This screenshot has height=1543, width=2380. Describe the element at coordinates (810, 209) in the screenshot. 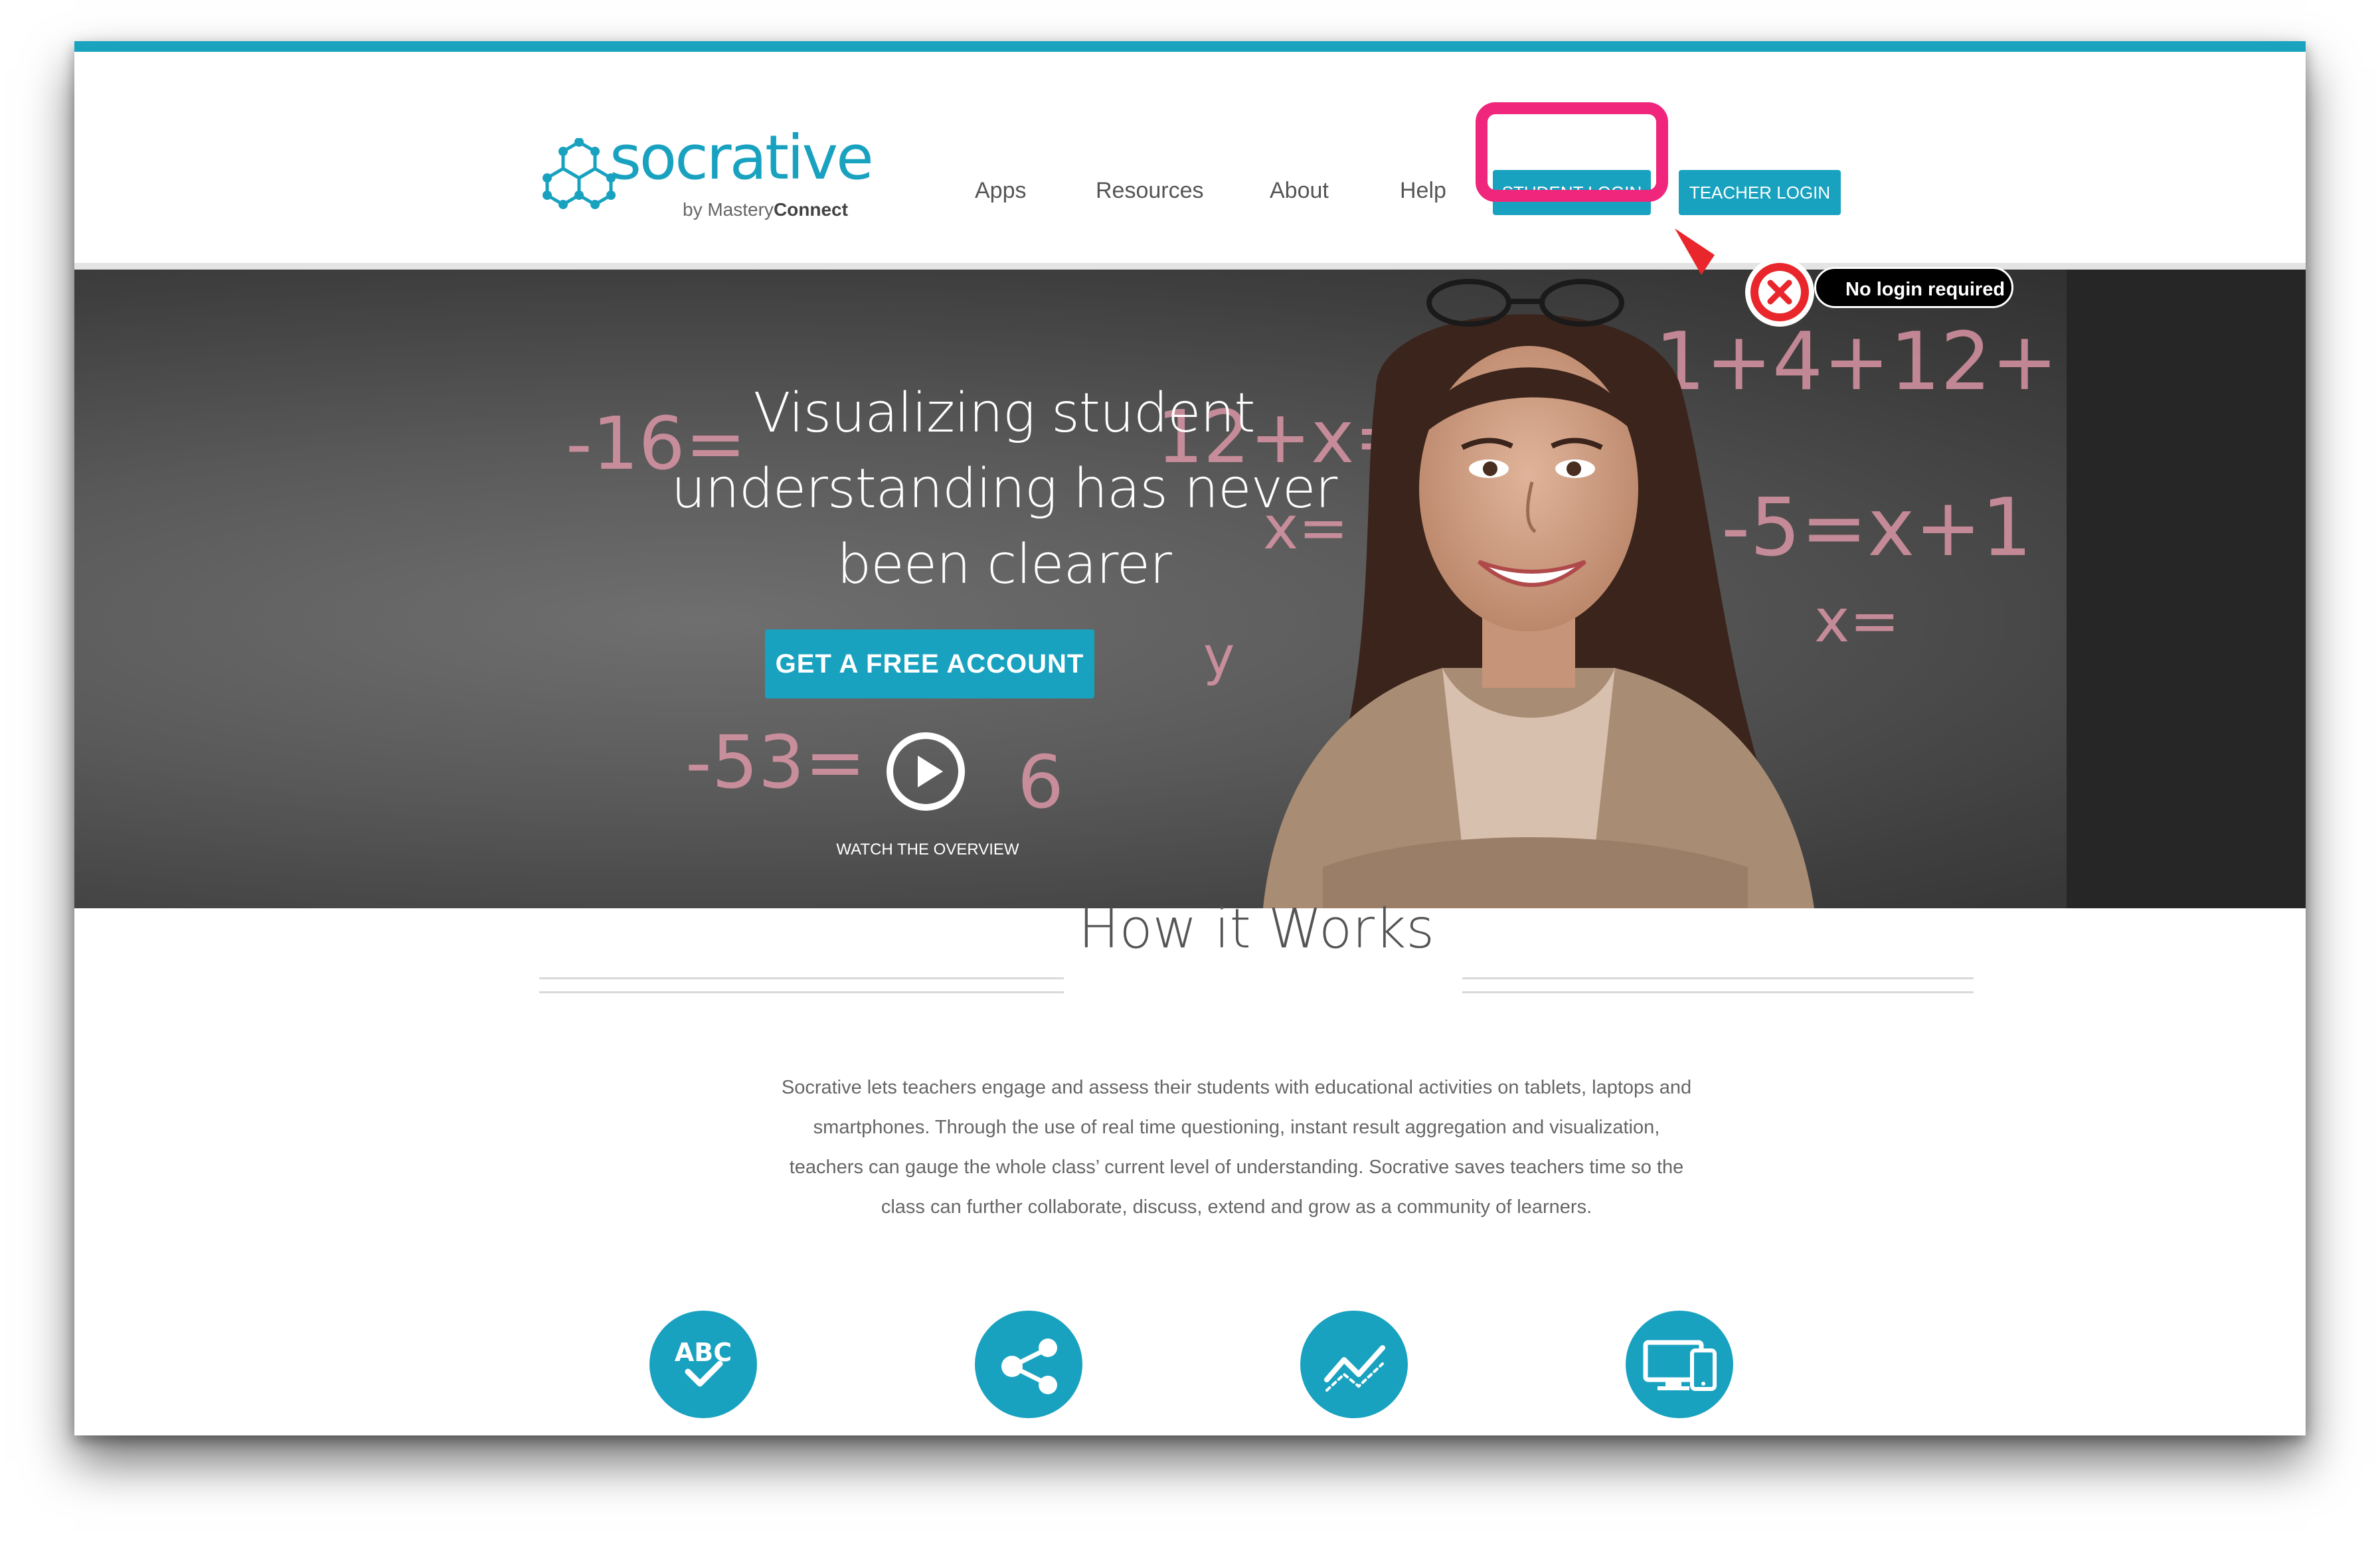

I see `logo-byline-bold: Connect` at that location.